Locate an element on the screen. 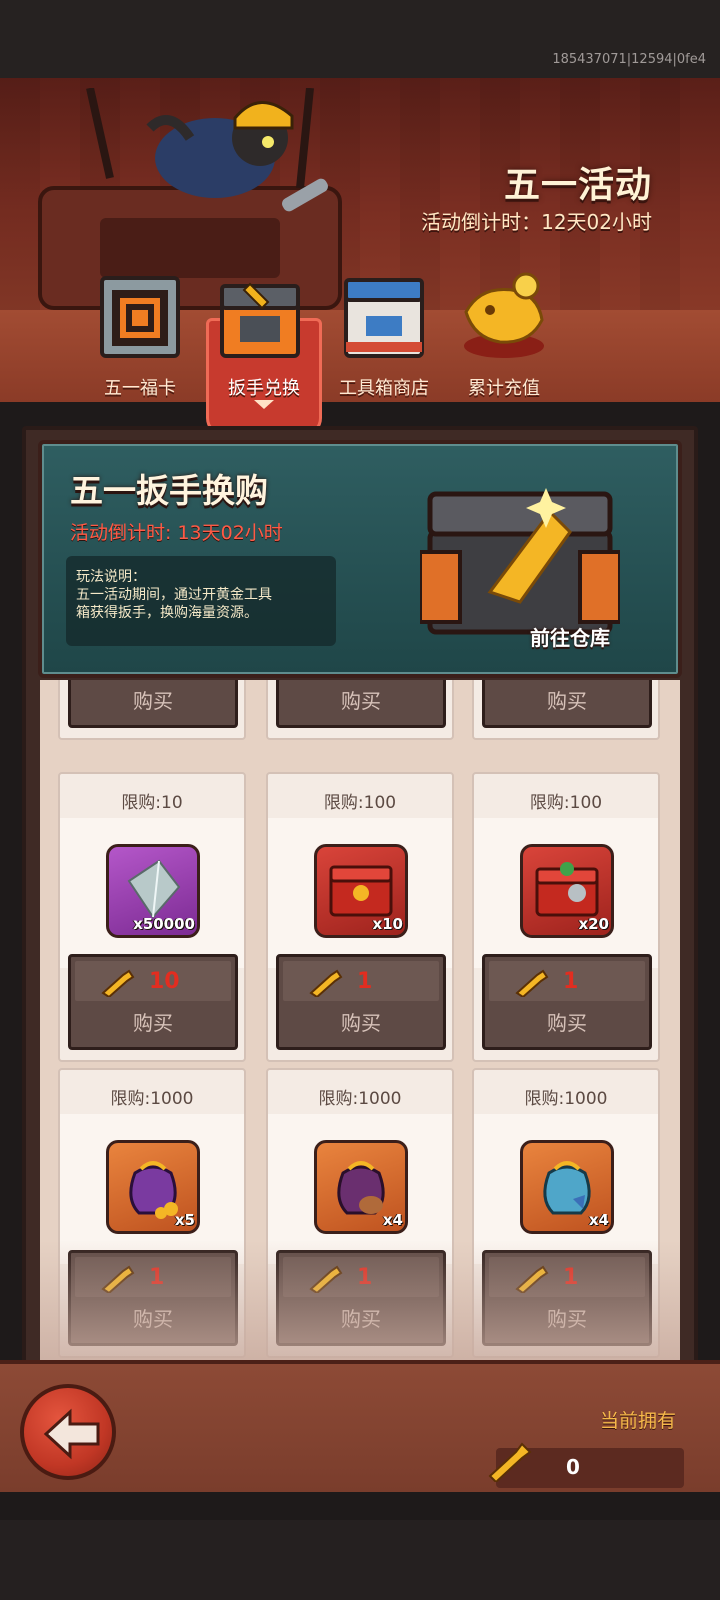 The image size is (720, 1600). gold-fish-trophy-icon is located at coordinates (504, 315).